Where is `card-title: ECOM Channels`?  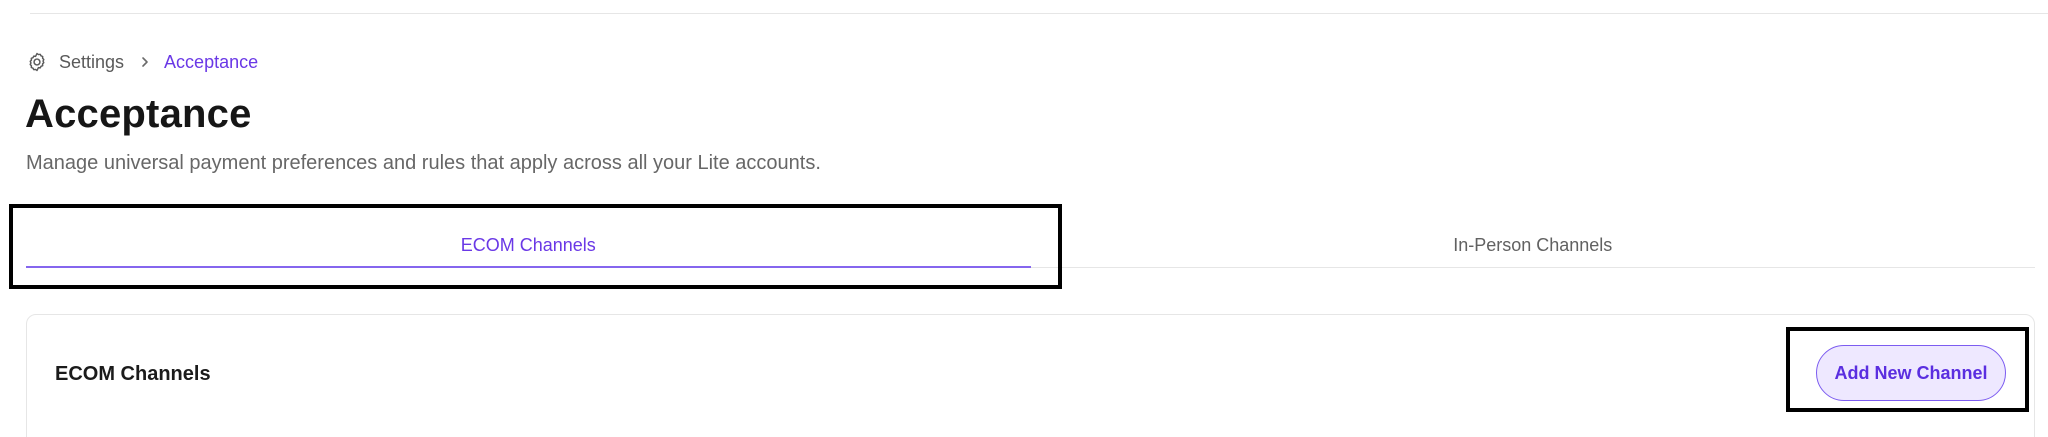
card-title: ECOM Channels is located at coordinates (133, 374).